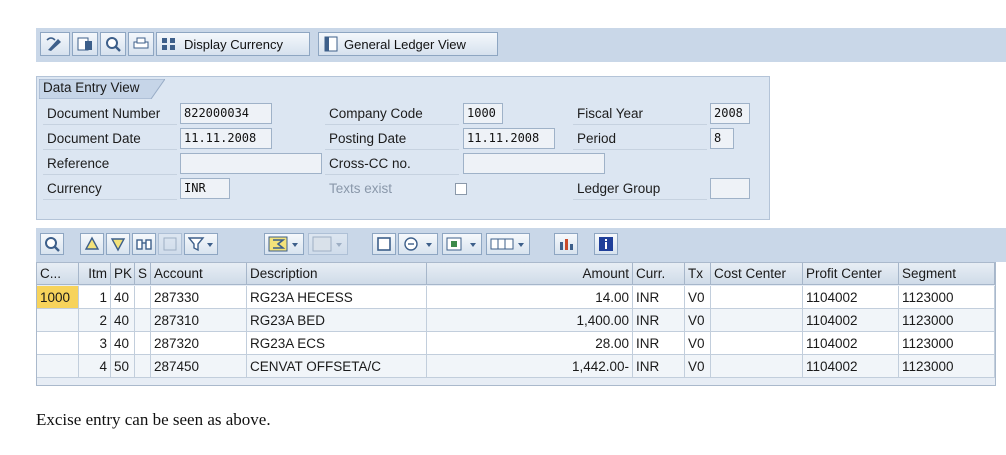 This screenshot has width=1006, height=455. Describe the element at coordinates (226, 138) in the screenshot. I see `document-date-field: 11.11.2008` at that location.